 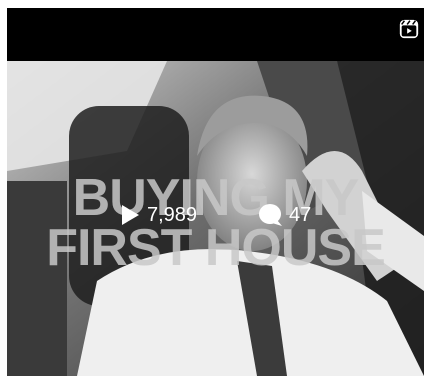 What do you see at coordinates (215, 34) in the screenshot?
I see `thumbnail-top-bar` at bounding box center [215, 34].